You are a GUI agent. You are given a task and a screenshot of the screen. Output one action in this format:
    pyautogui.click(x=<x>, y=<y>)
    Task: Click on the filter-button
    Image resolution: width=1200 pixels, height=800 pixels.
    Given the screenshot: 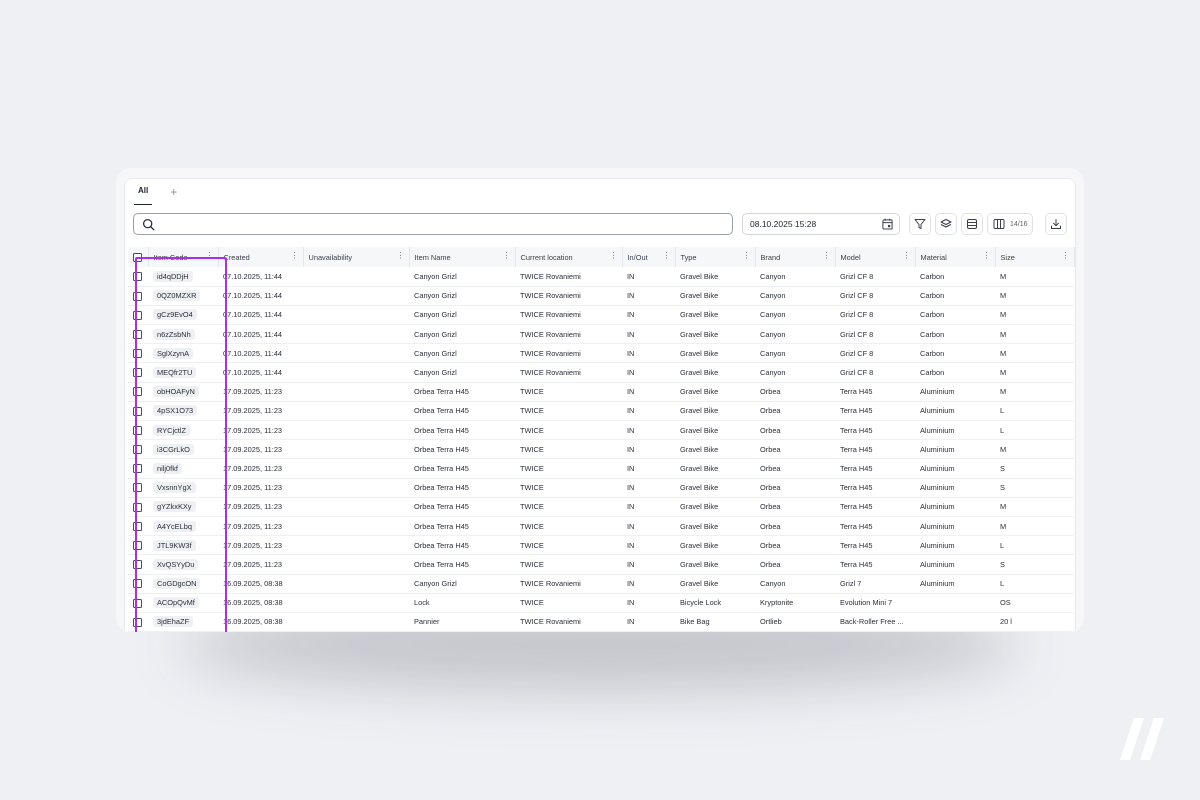 What is the action you would take?
    pyautogui.click(x=920, y=224)
    